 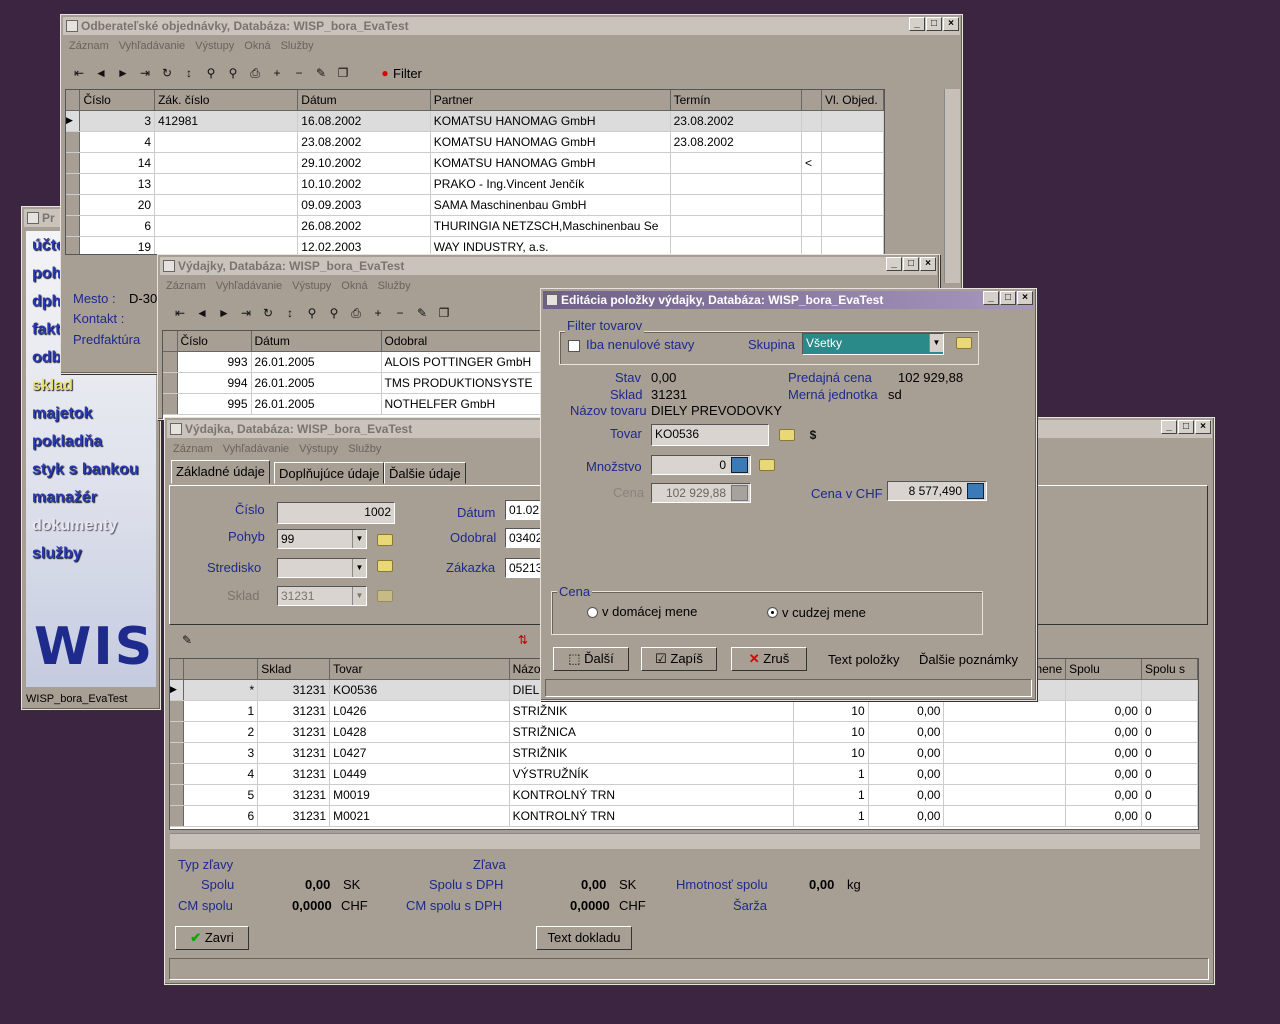 I want to click on col-flag, so click(x=811, y=100).